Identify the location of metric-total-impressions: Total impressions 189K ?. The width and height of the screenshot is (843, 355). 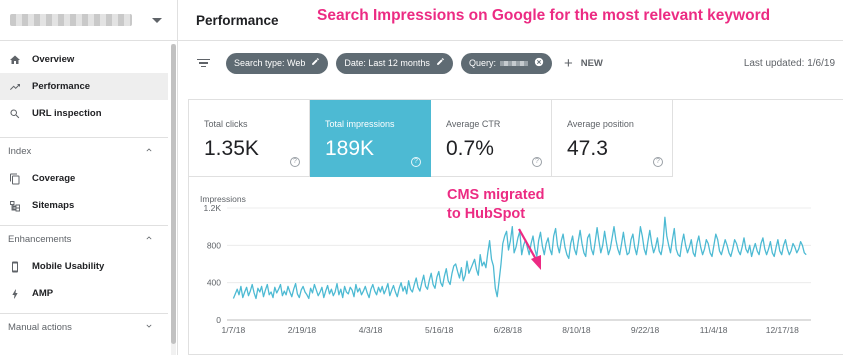
(370, 138).